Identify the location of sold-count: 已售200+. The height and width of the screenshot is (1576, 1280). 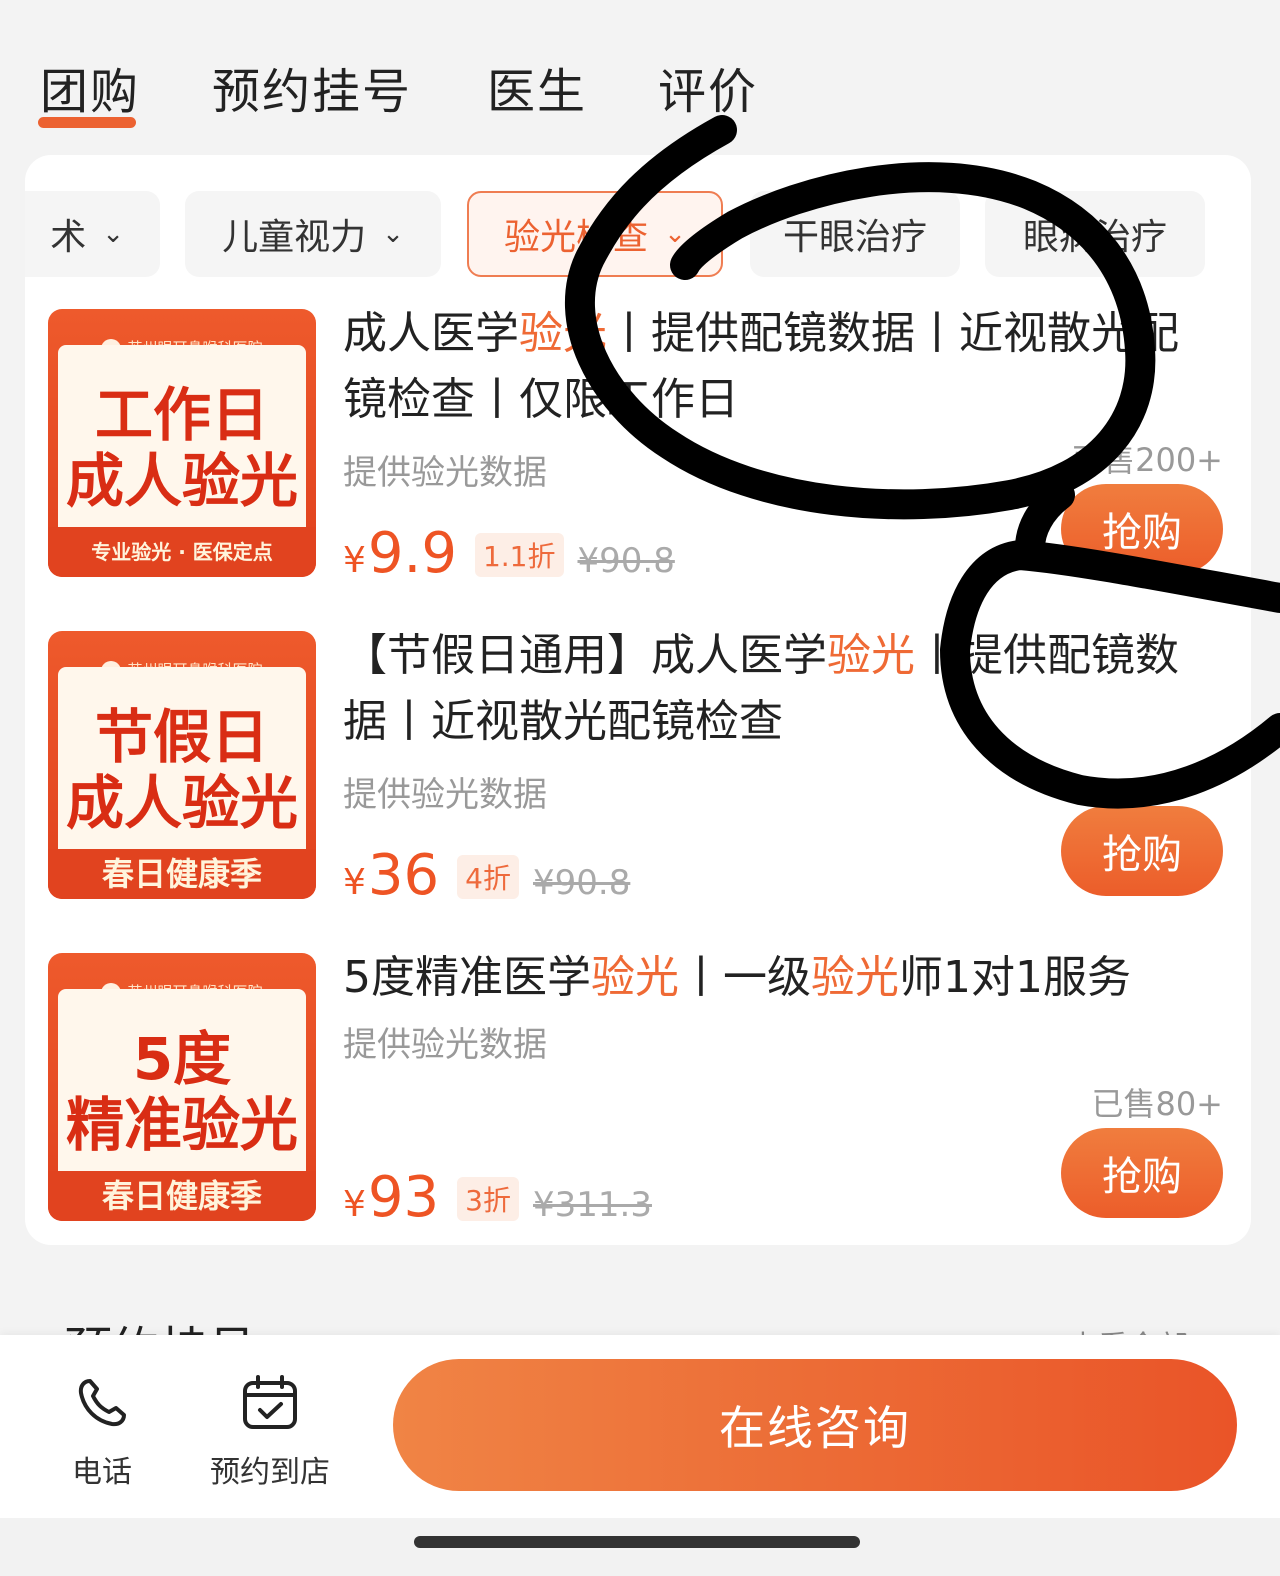
(1147, 460).